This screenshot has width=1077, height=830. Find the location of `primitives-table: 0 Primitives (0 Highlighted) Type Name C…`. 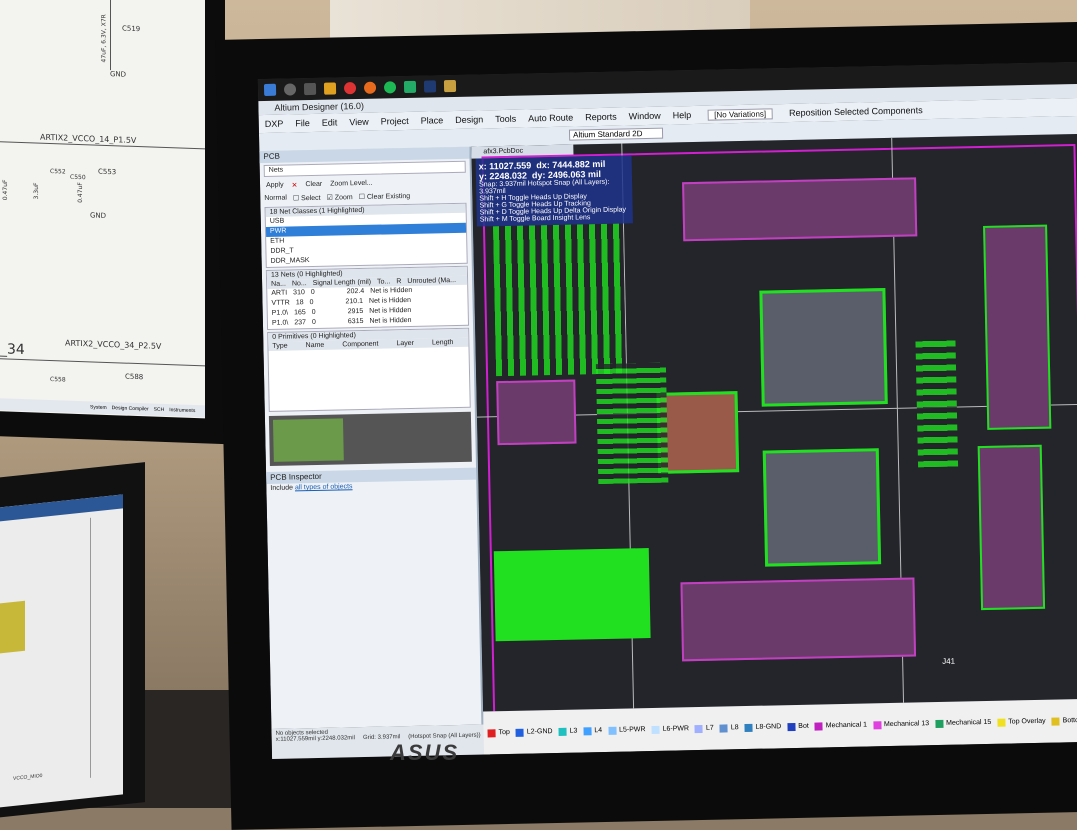

primitives-table: 0 Primitives (0 Highlighted) Type Name C… is located at coordinates (369, 369).